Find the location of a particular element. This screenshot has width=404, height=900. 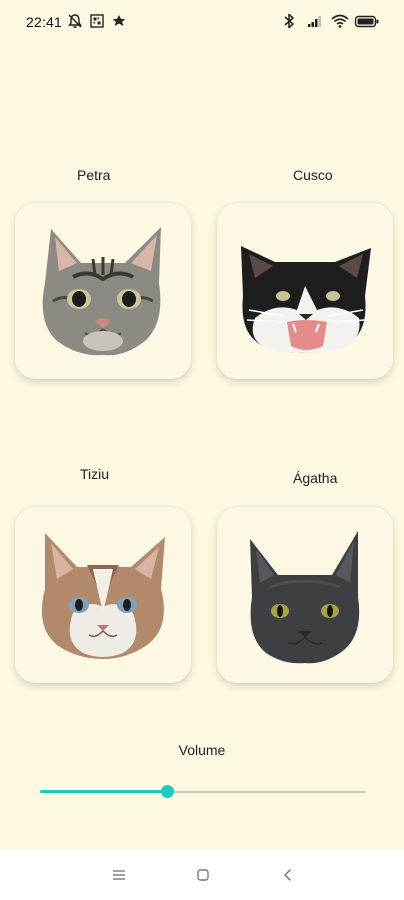

cat-name-agatha: Ágatha is located at coordinates (315, 478).